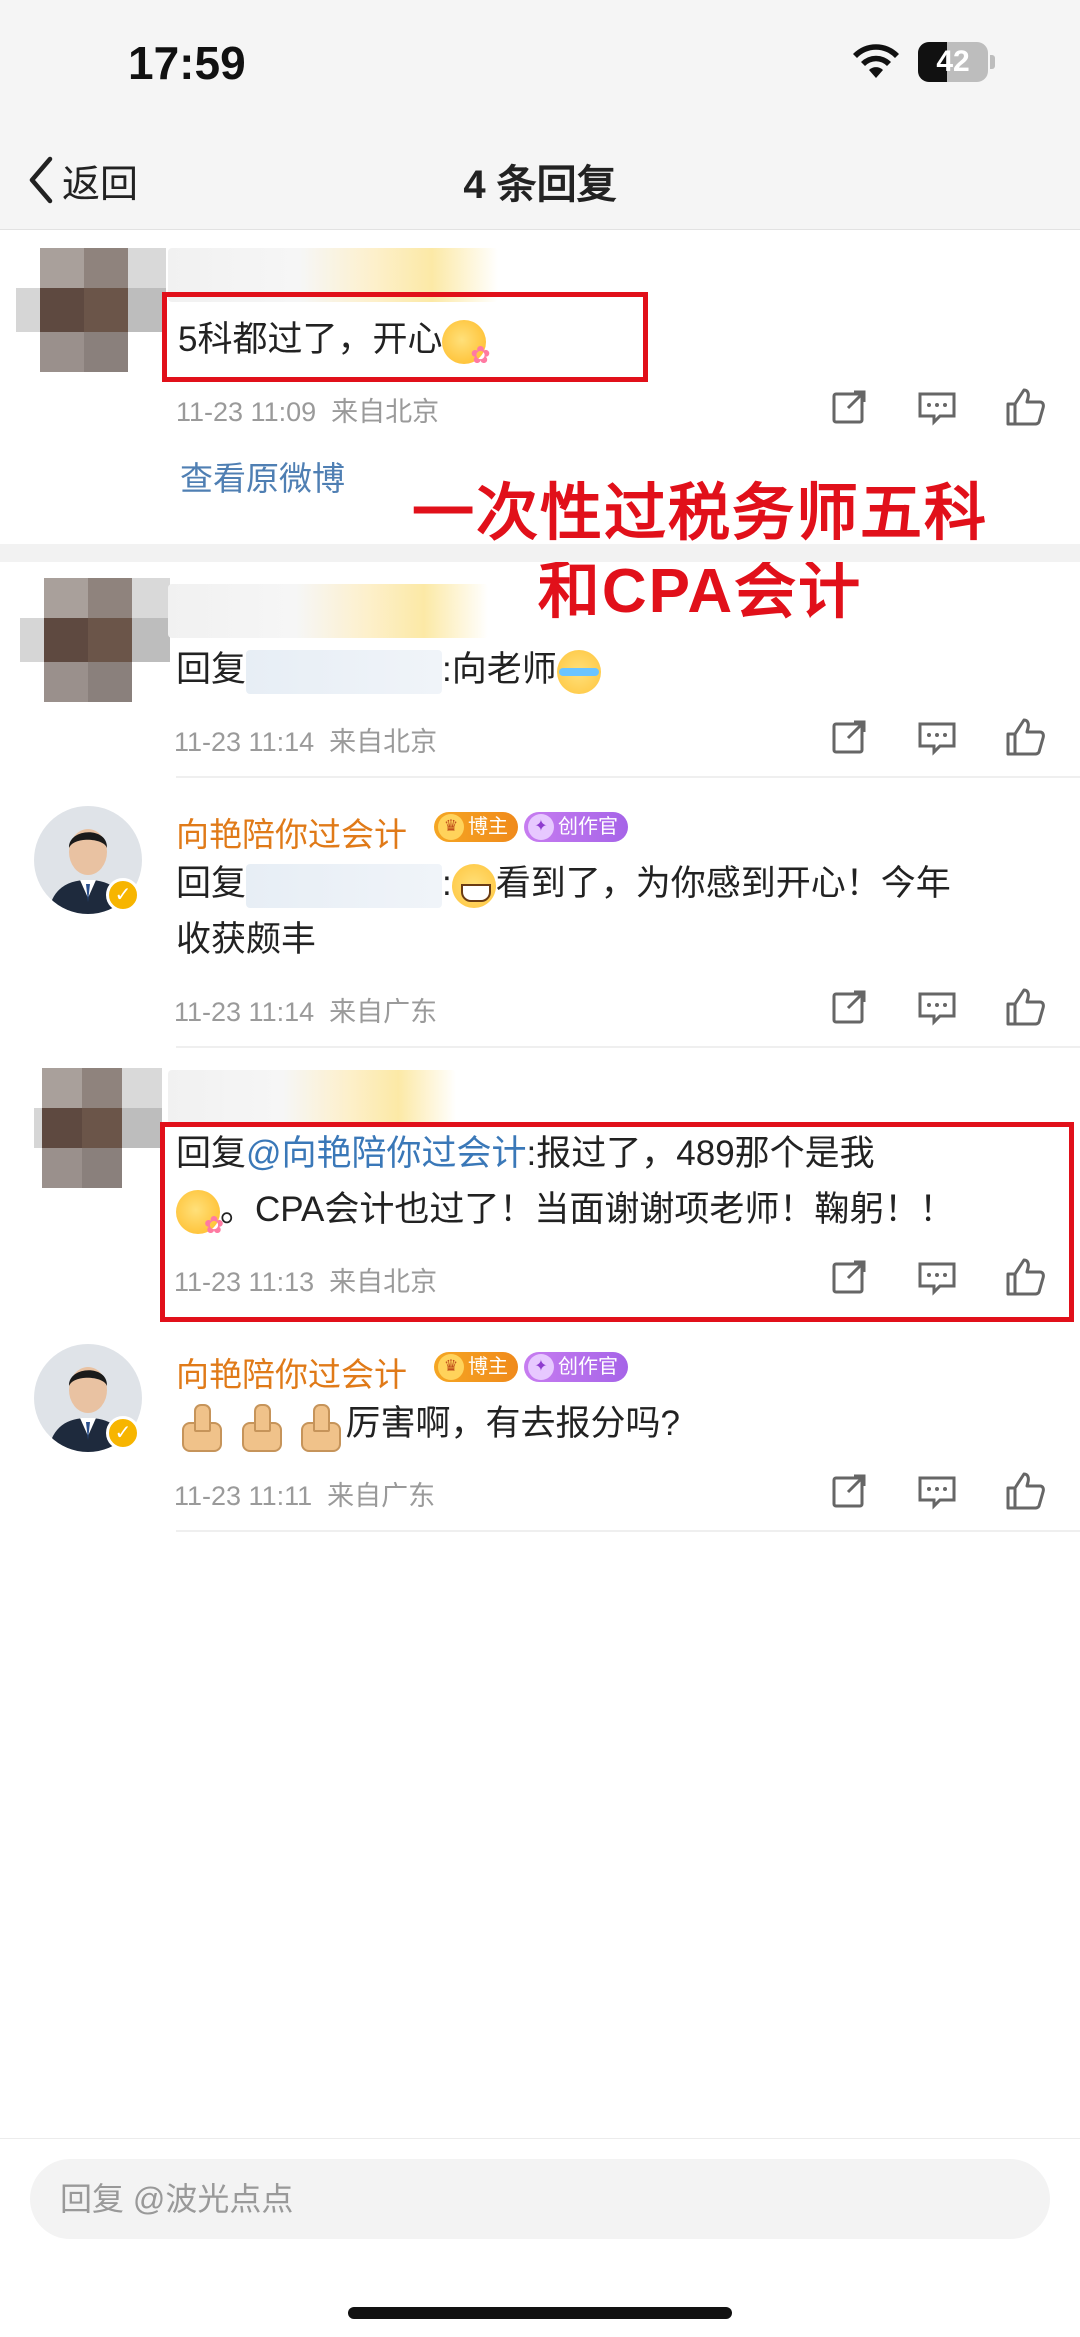  Describe the element at coordinates (540, 185) in the screenshot. I see `page-title: 4 条回复` at that location.